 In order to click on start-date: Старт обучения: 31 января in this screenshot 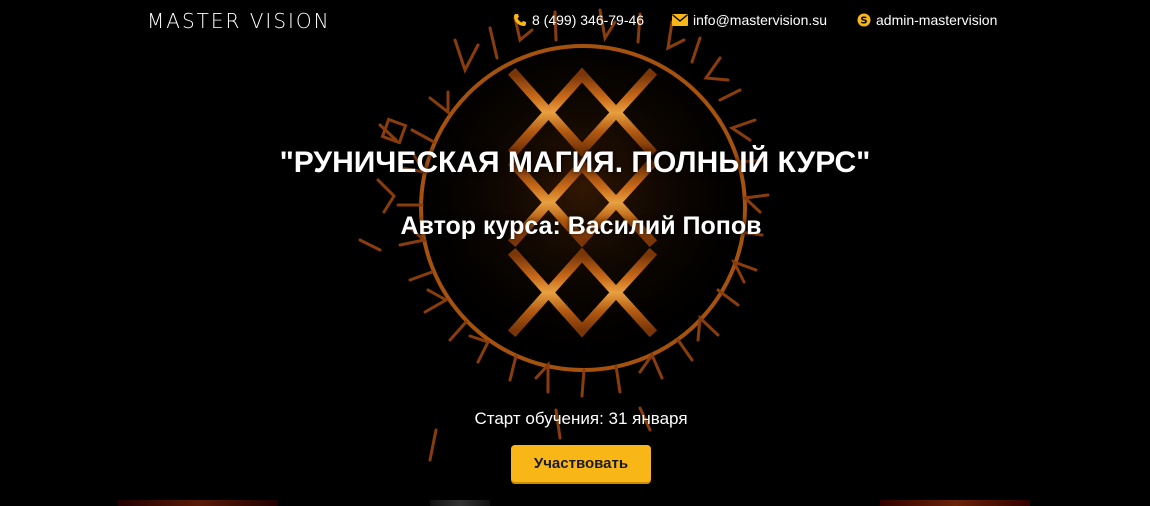, I will do `click(581, 418)`.